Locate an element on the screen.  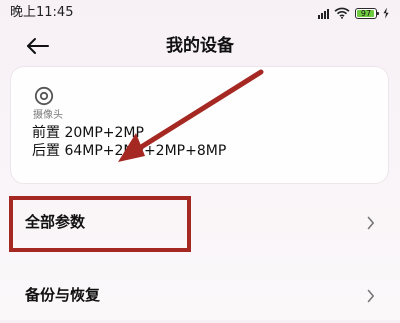
all-parameters-label: 全部参数 is located at coordinates (55, 222).